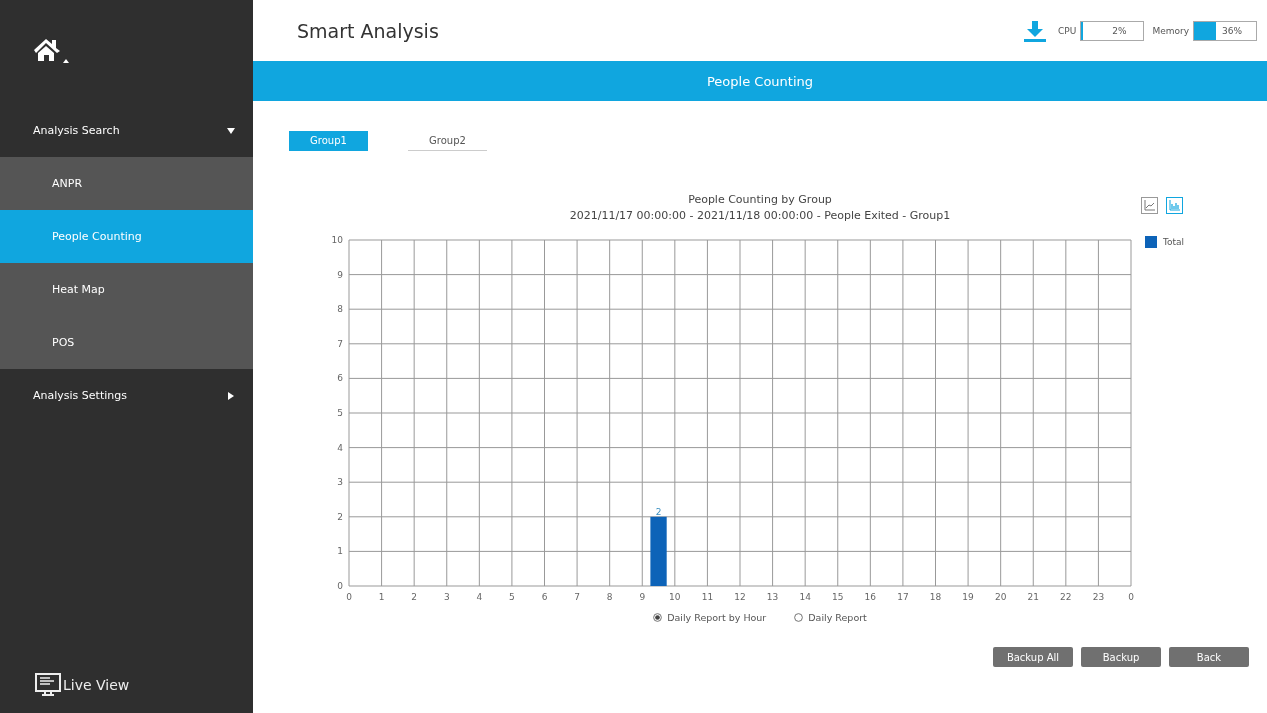  Describe the element at coordinates (772, 597) in the screenshot. I see `axis-label: 13` at that location.